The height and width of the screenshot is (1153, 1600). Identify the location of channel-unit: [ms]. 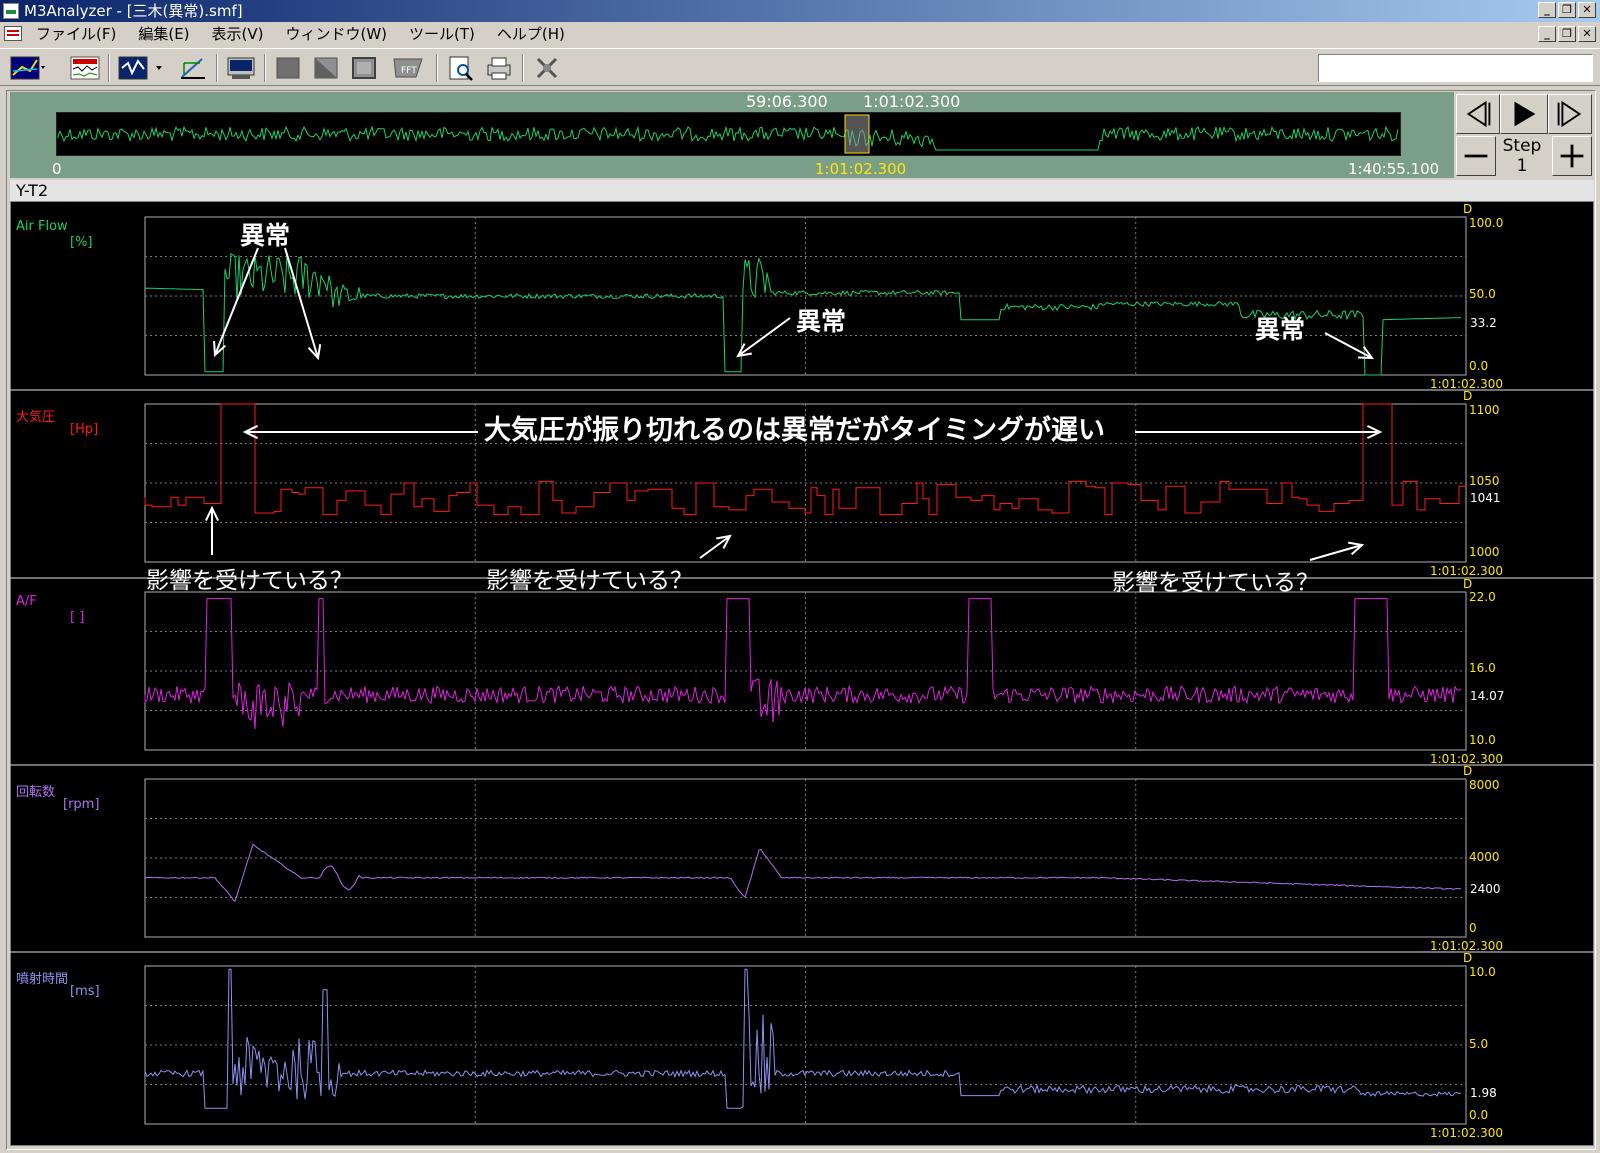
(85, 991).